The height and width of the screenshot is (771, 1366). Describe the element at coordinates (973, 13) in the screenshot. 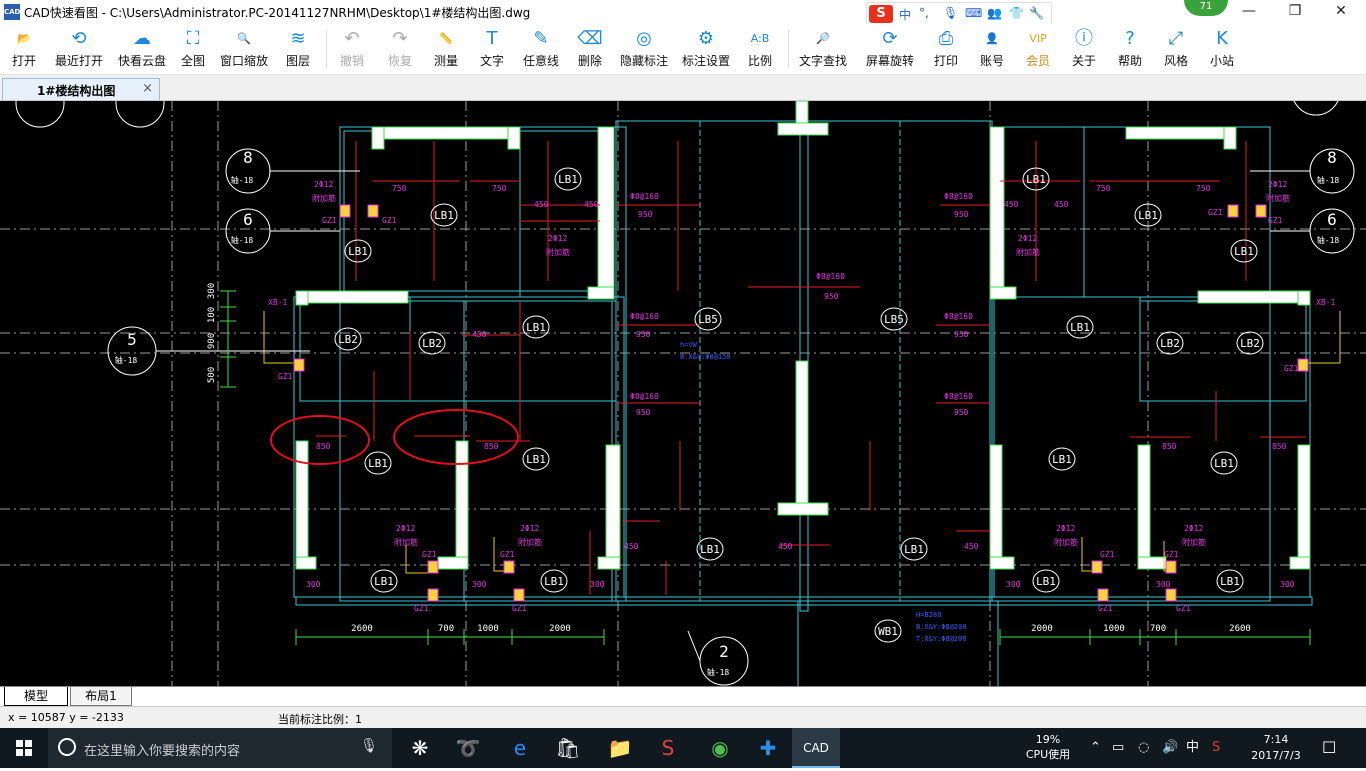

I see `keyboard-icon: ⌨` at that location.